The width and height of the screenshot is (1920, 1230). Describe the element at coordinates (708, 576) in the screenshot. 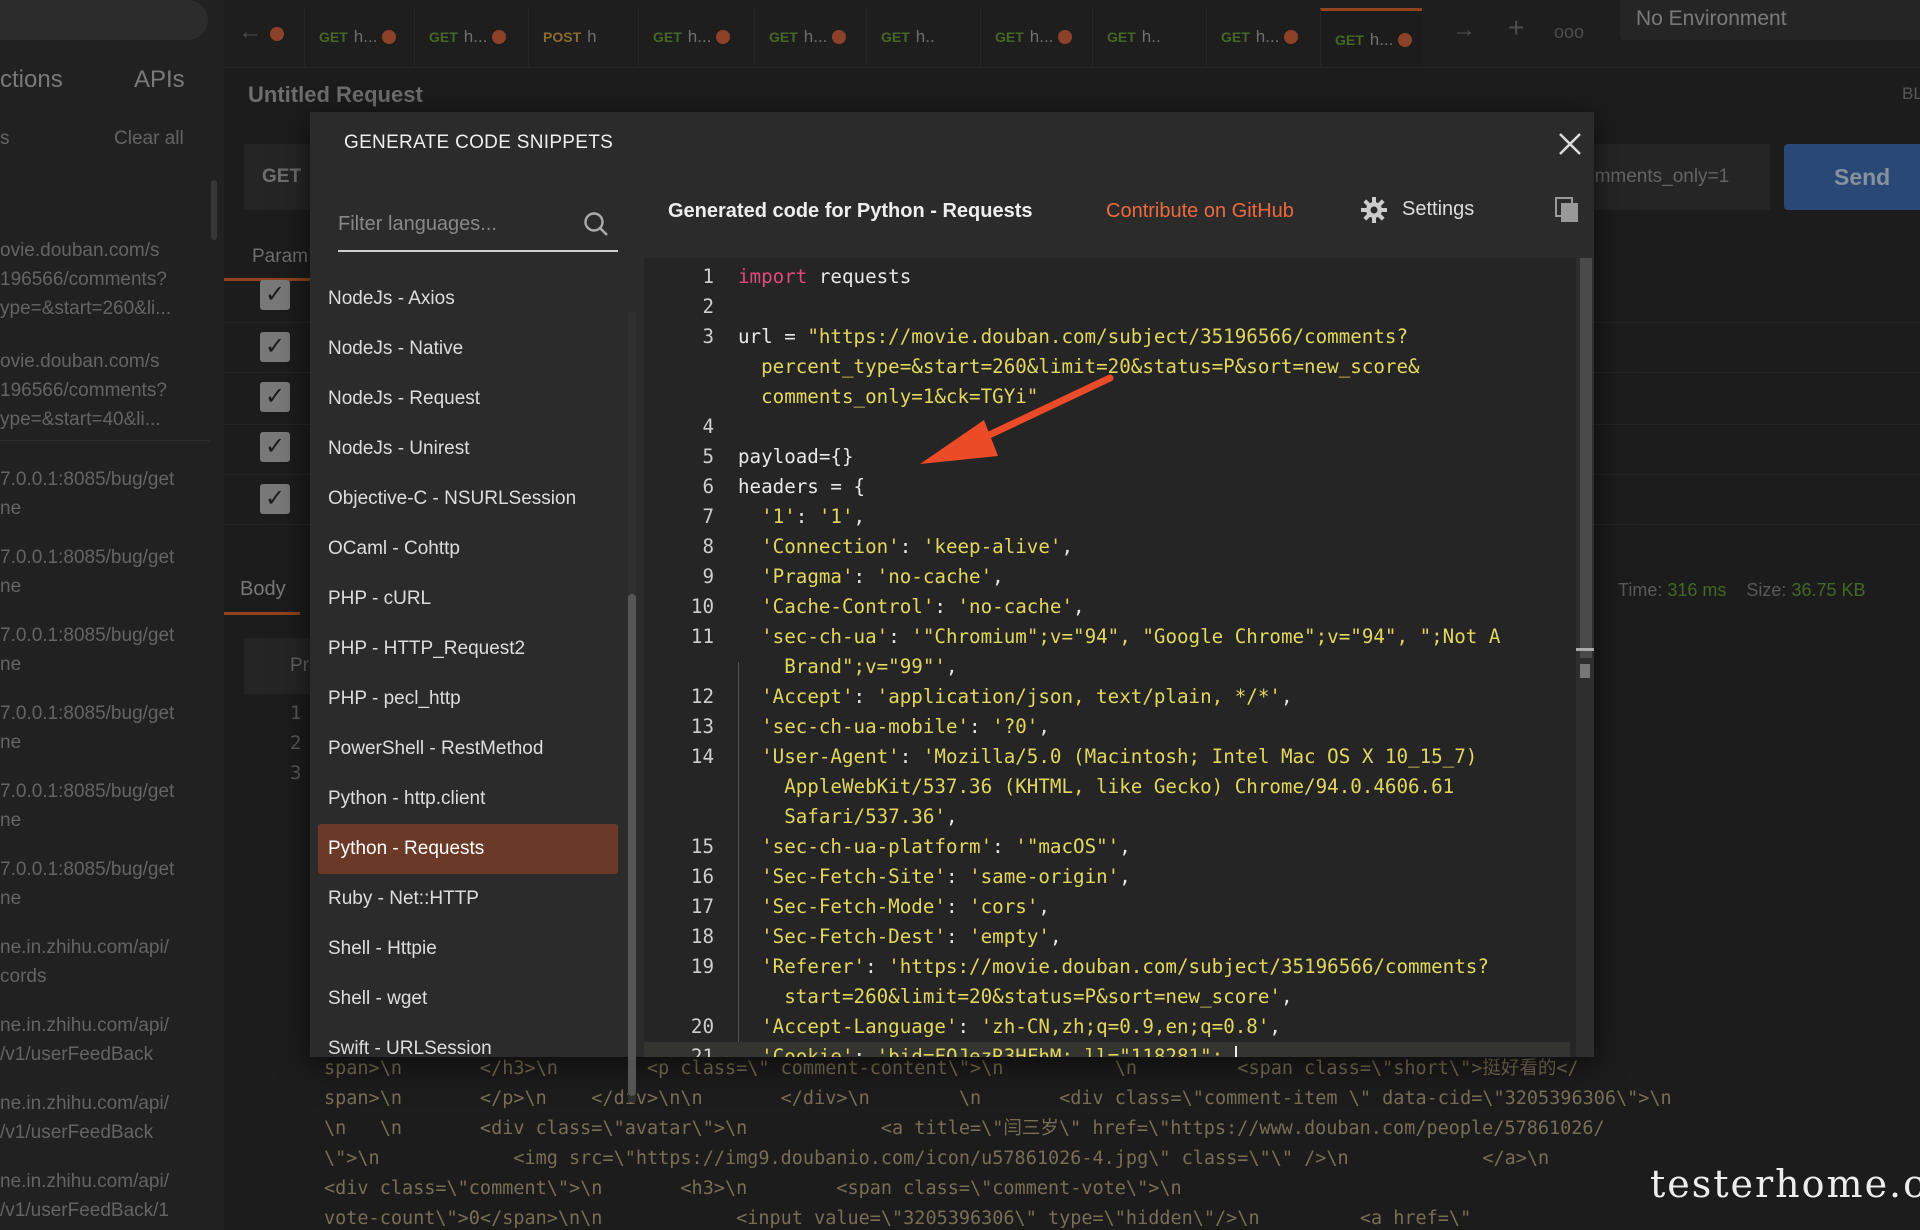

I see `line-number: 9` at that location.